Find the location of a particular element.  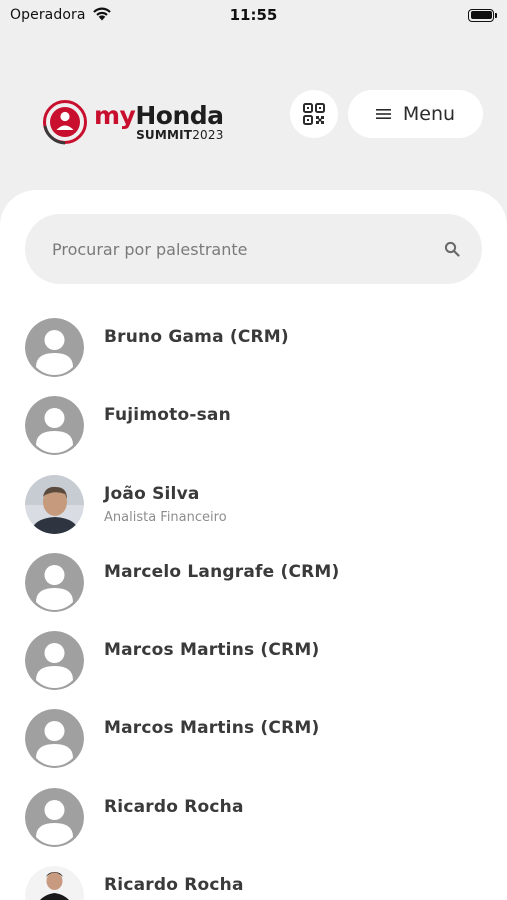

logo-my-text: my is located at coordinates (115, 115).